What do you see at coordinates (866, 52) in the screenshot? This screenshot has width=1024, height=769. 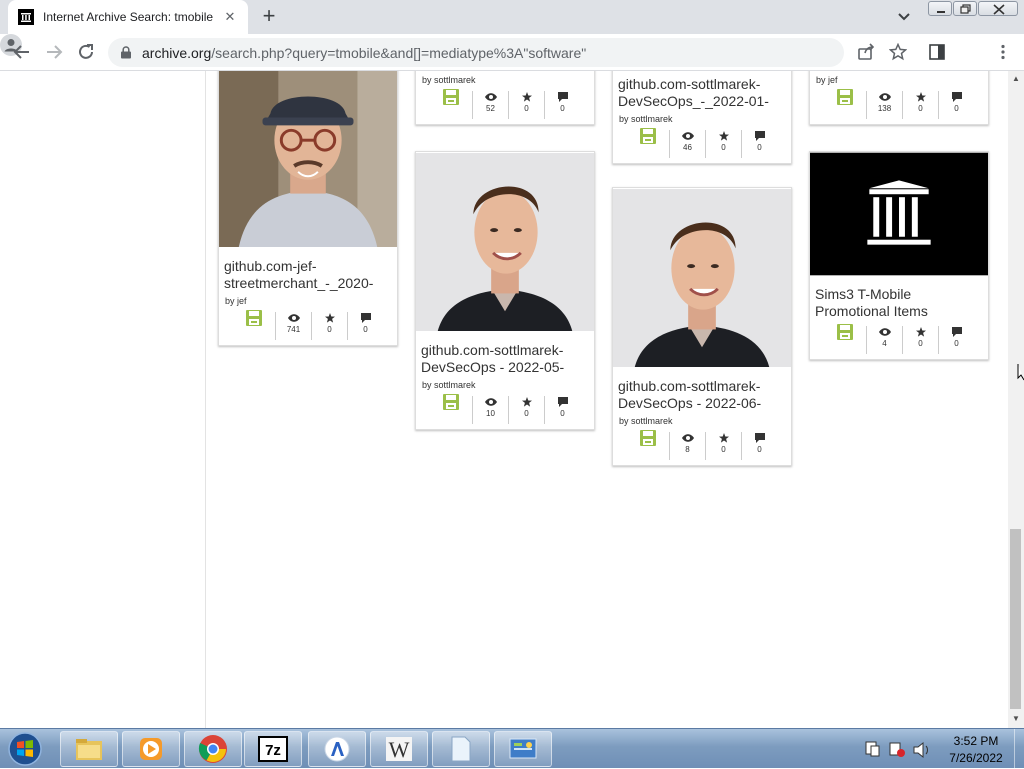 I see `share-icon` at bounding box center [866, 52].